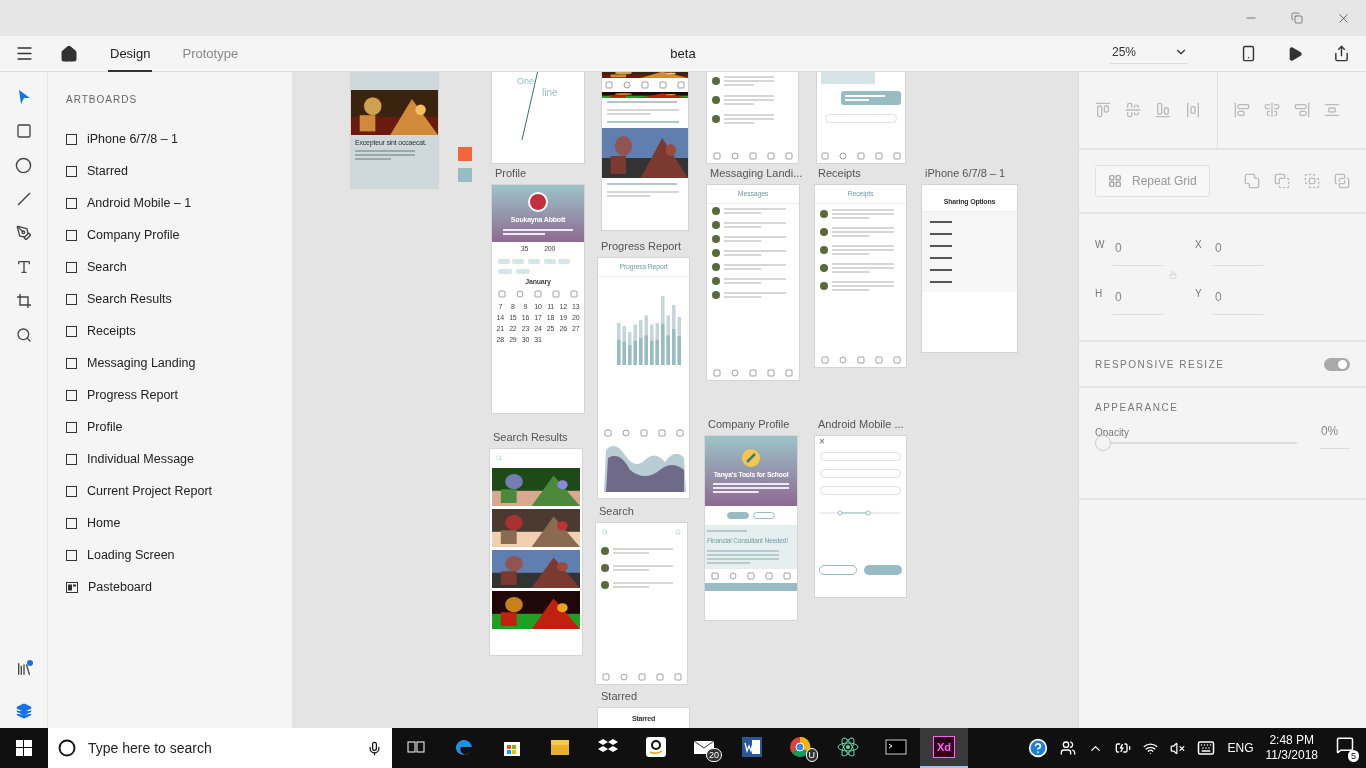 This screenshot has height=768, width=1366. Describe the element at coordinates (24, 748) in the screenshot. I see `windows-start-icon` at that location.